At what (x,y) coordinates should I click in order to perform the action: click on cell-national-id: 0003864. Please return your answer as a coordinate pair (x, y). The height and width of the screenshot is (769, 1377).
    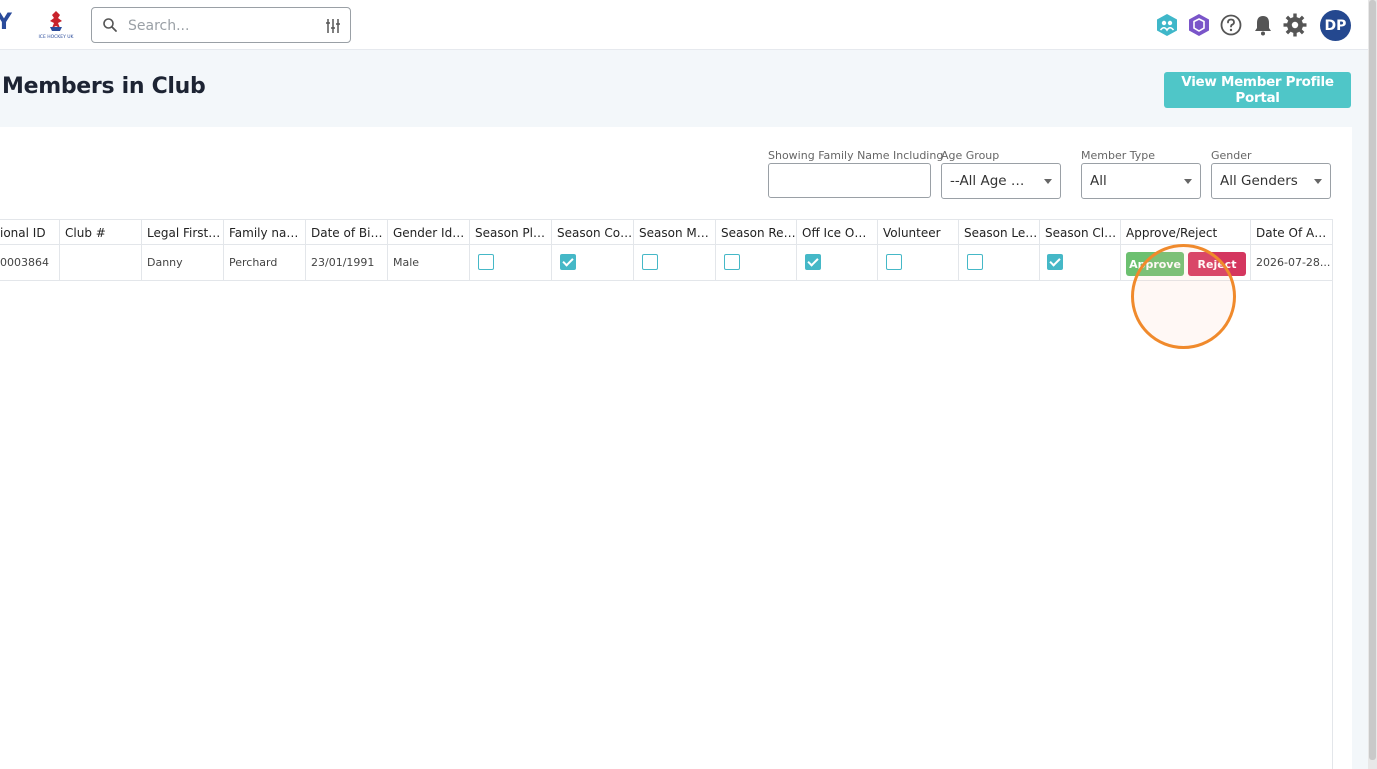
    Looking at the image, I should click on (30, 263).